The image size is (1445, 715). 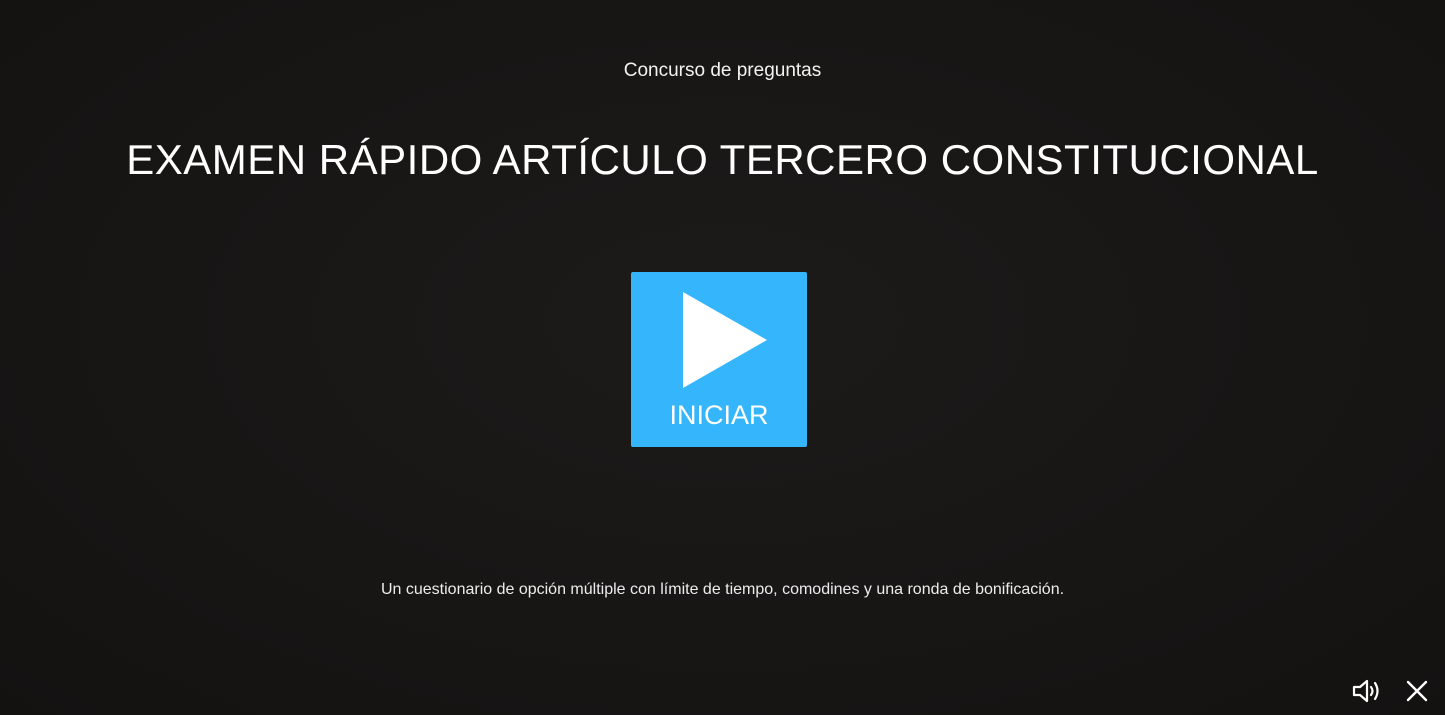 I want to click on sound-button, so click(x=1367, y=691).